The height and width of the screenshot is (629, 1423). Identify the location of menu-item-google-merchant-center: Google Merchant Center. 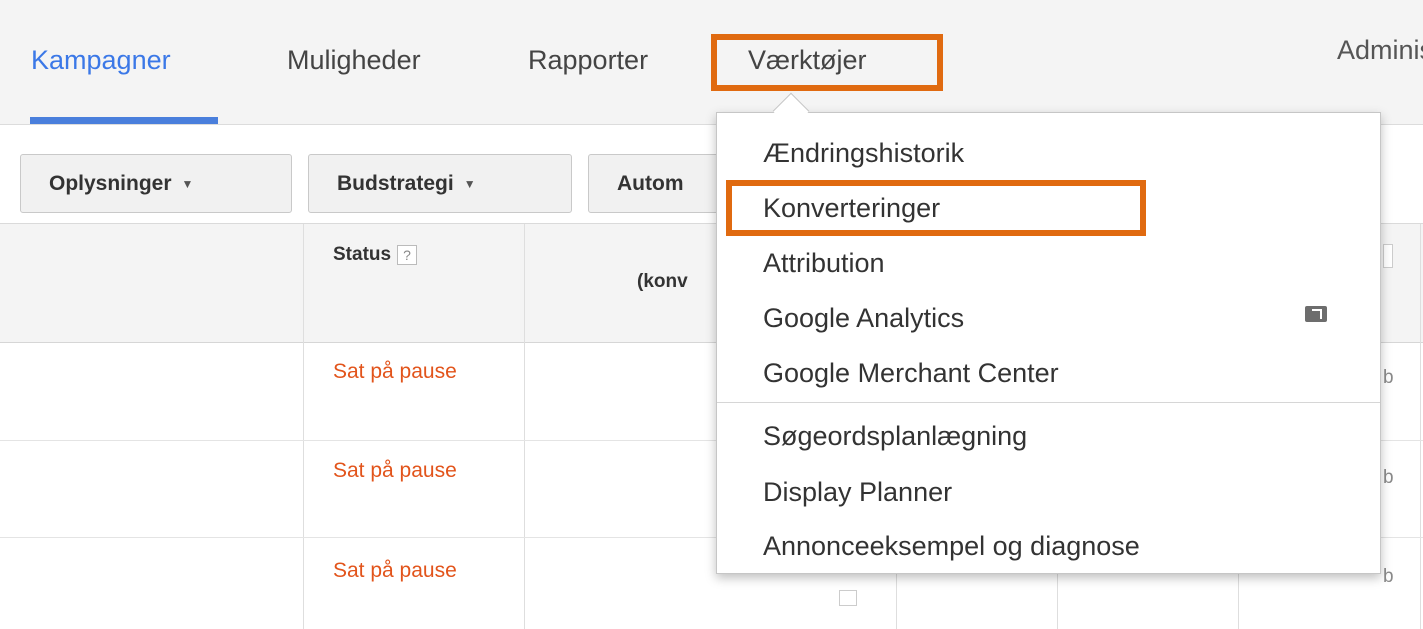
(911, 373).